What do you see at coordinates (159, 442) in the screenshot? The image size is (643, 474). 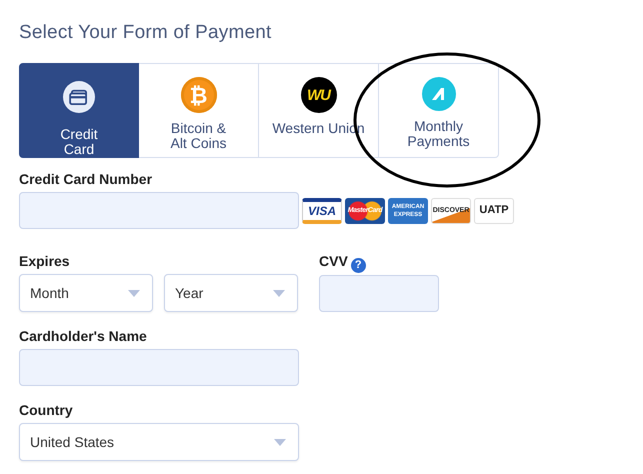 I see `country-dropdown: United States` at bounding box center [159, 442].